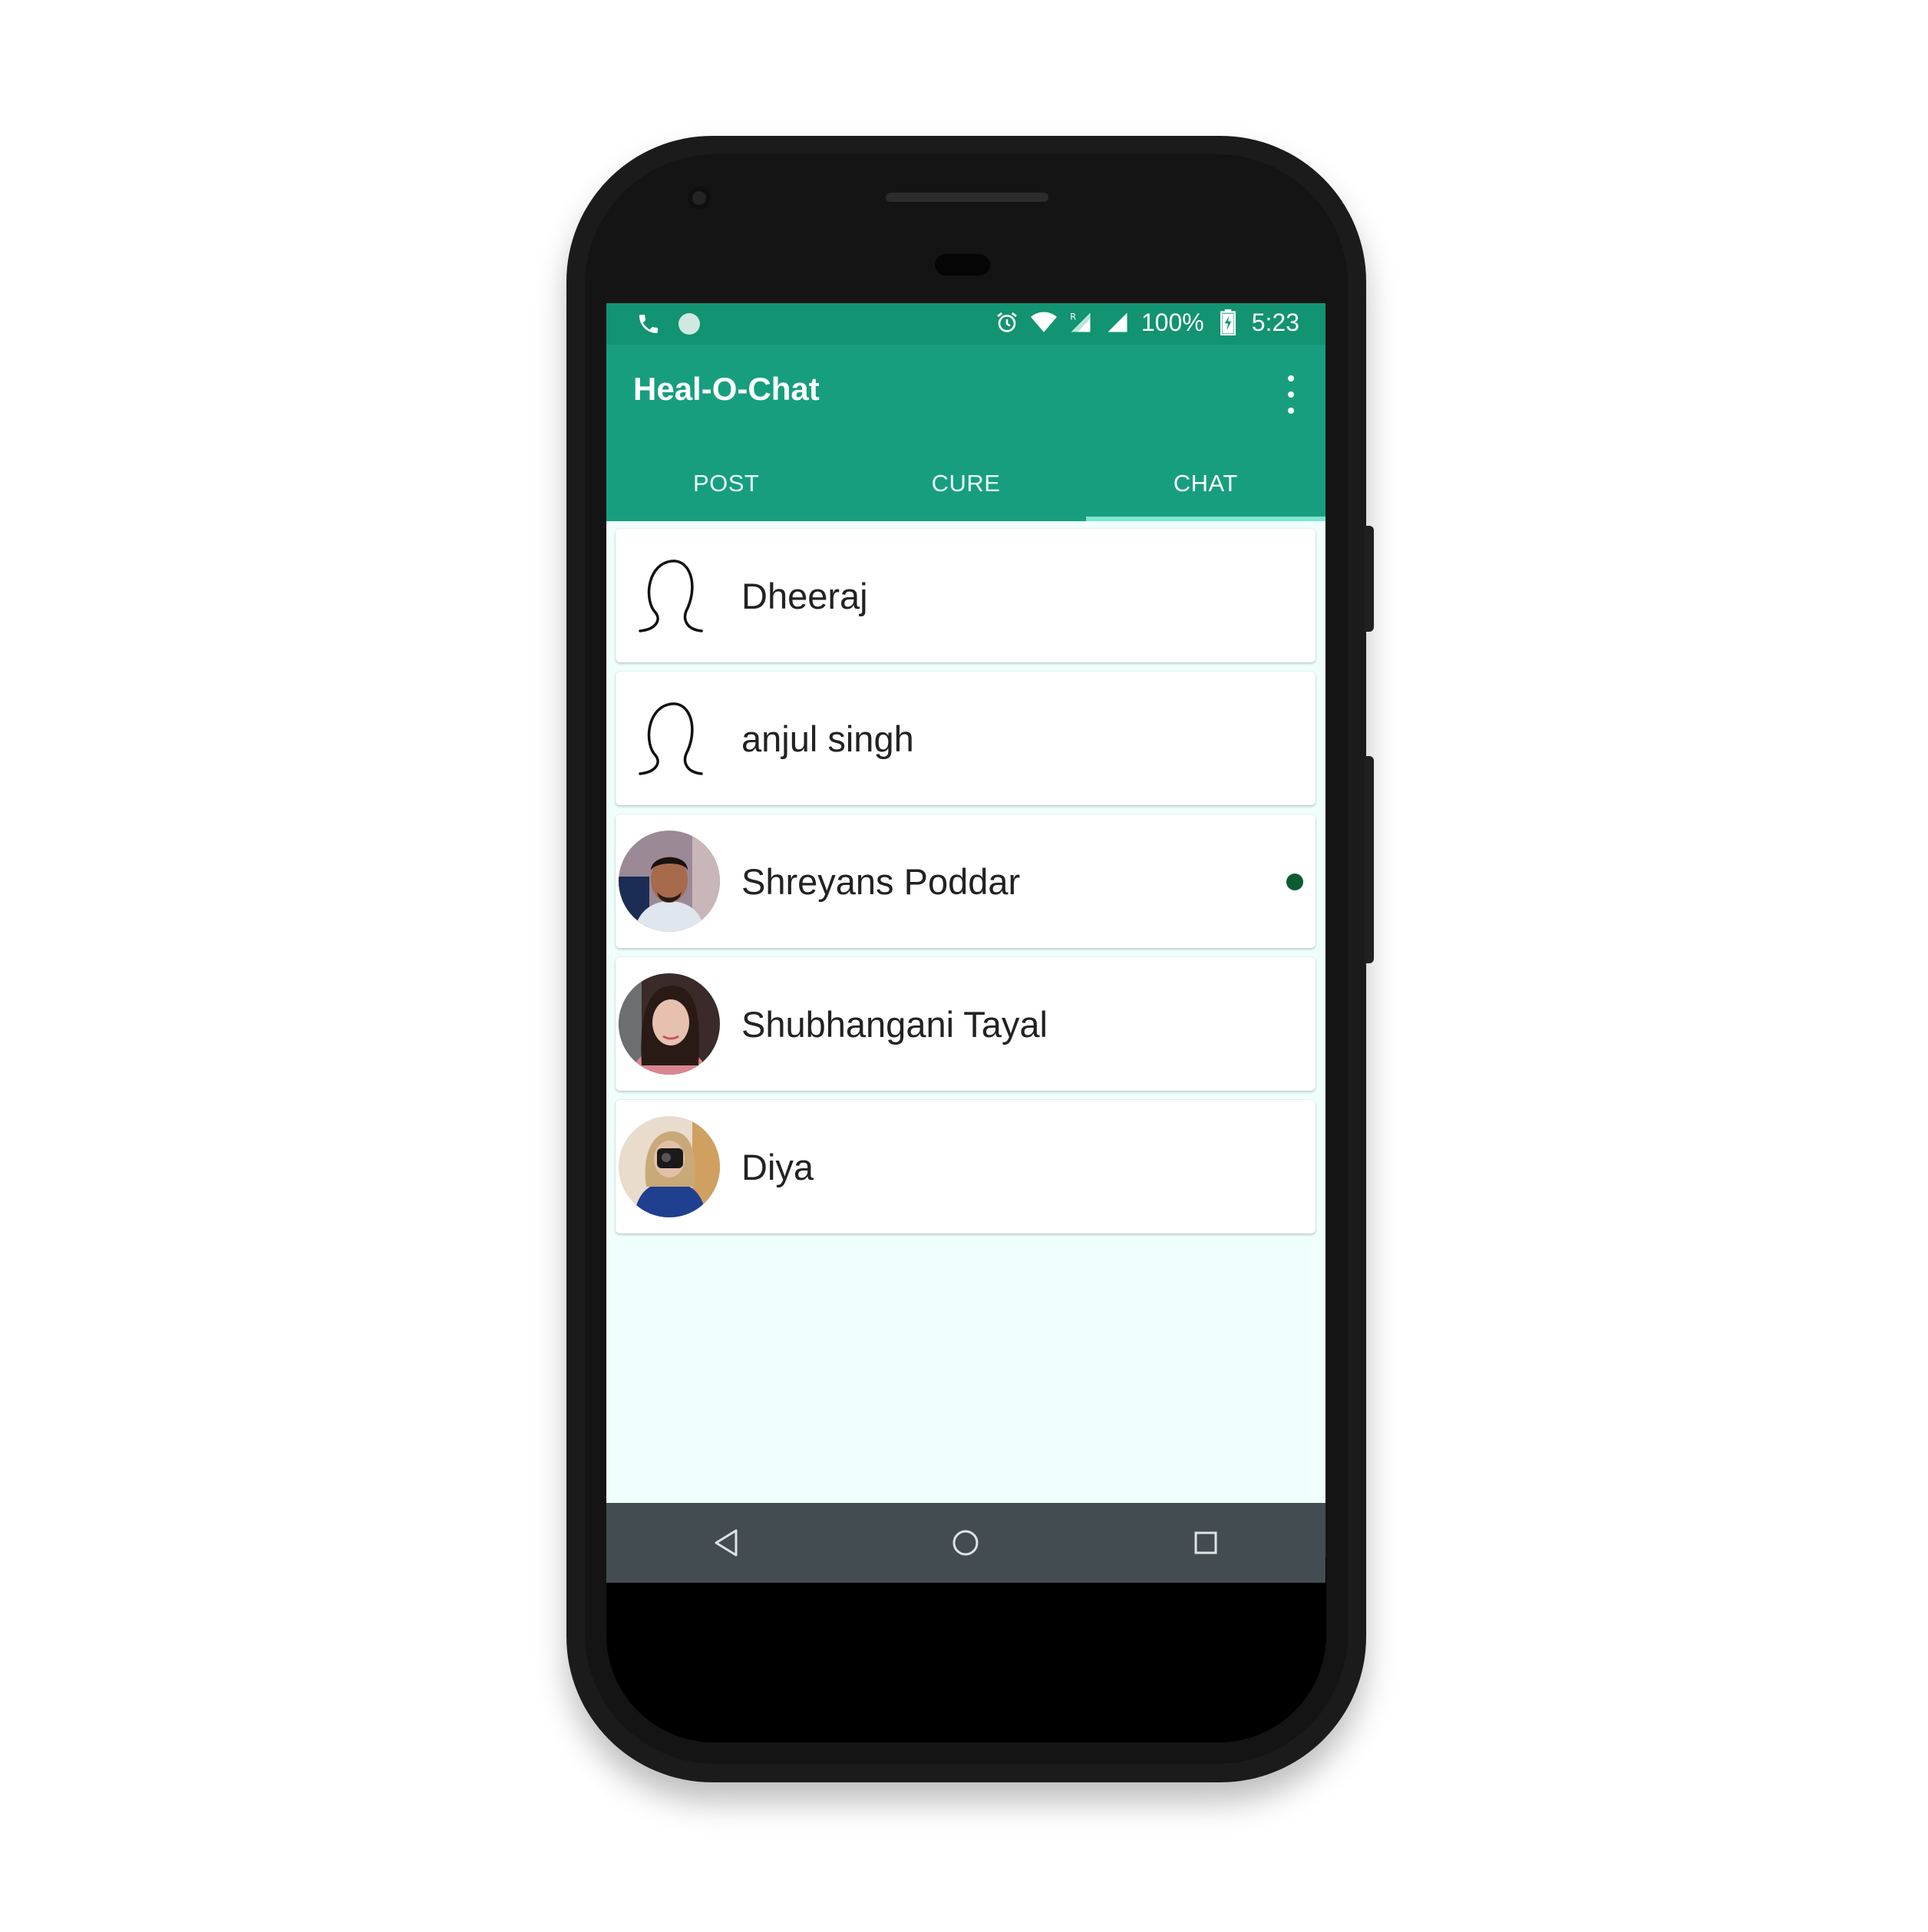 This screenshot has height=1932, width=1928. Describe the element at coordinates (894, 1024) in the screenshot. I see `contact-name: Shubhangani Tayal` at that location.